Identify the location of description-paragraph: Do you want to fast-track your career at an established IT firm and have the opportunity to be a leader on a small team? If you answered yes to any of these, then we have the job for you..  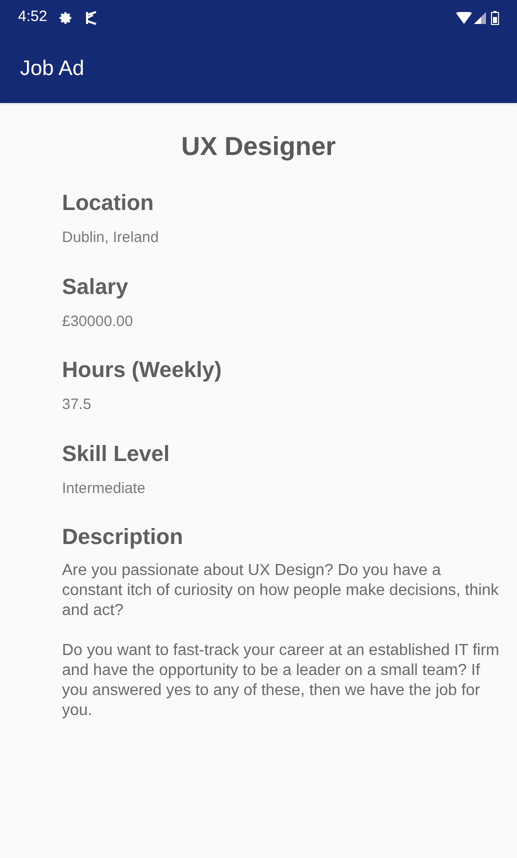
(281, 681).